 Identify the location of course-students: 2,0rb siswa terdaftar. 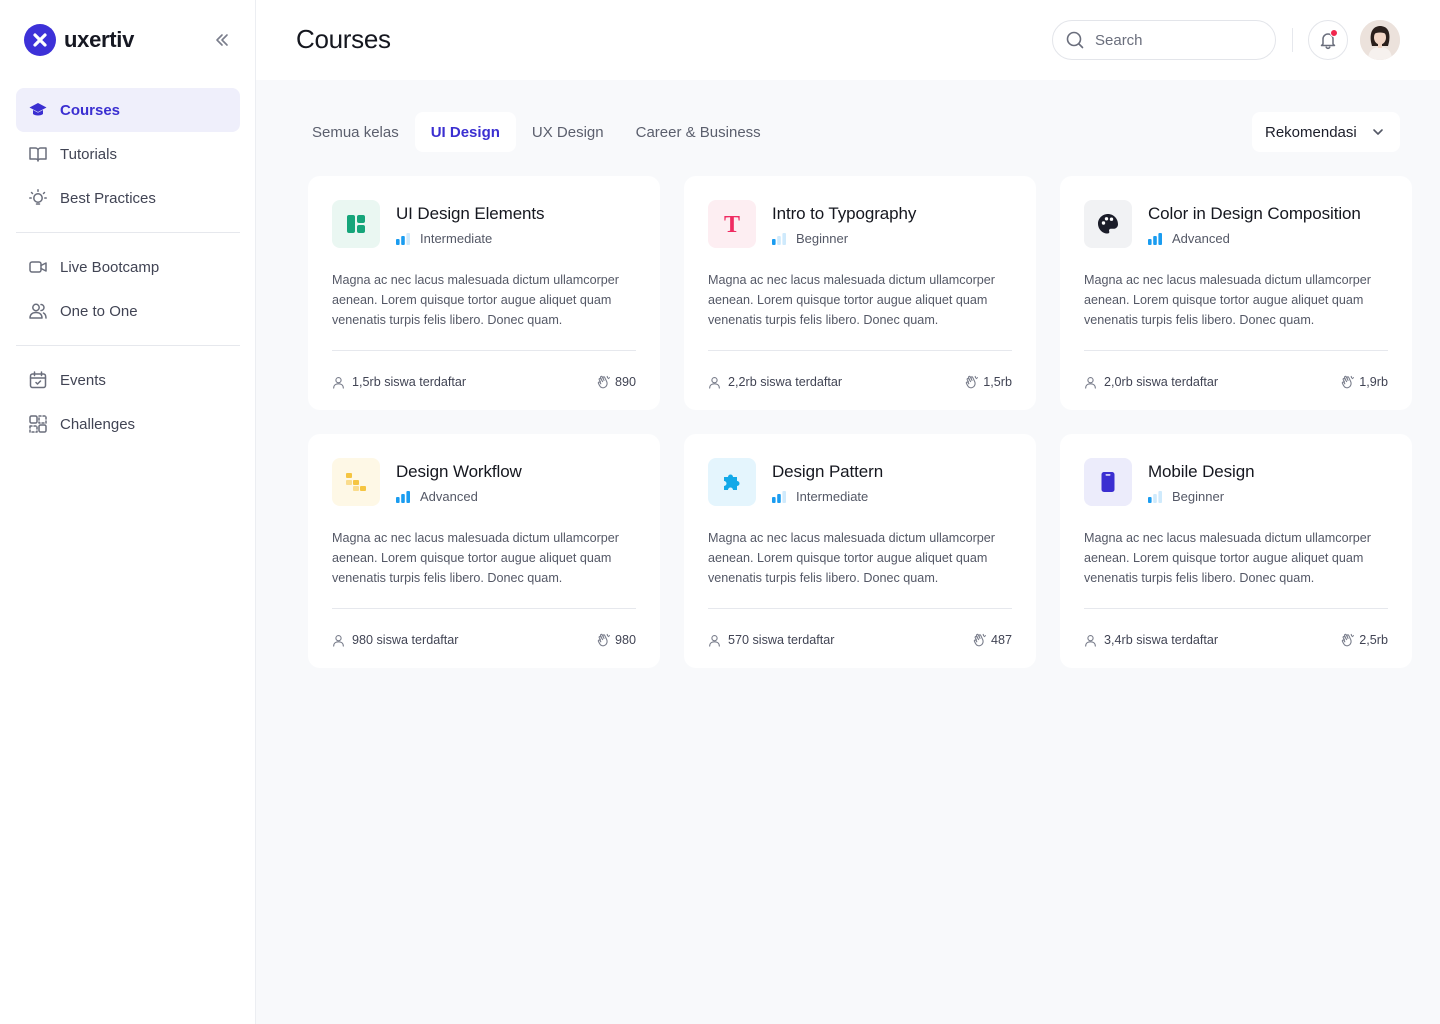
(1151, 382).